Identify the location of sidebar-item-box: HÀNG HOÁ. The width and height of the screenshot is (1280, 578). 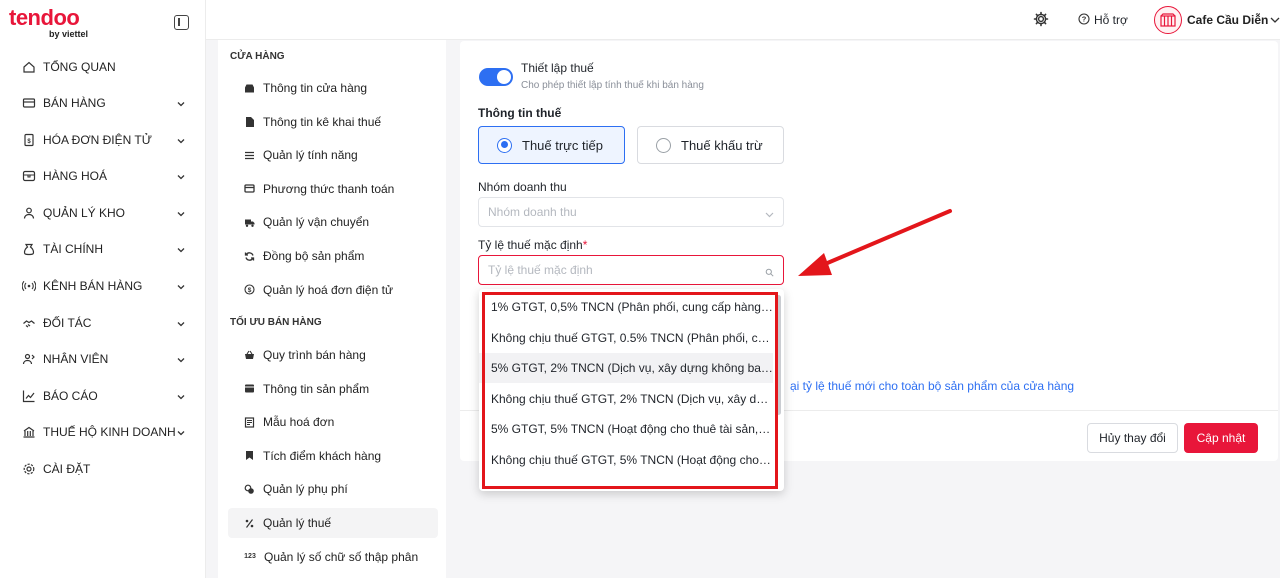
(107, 176).